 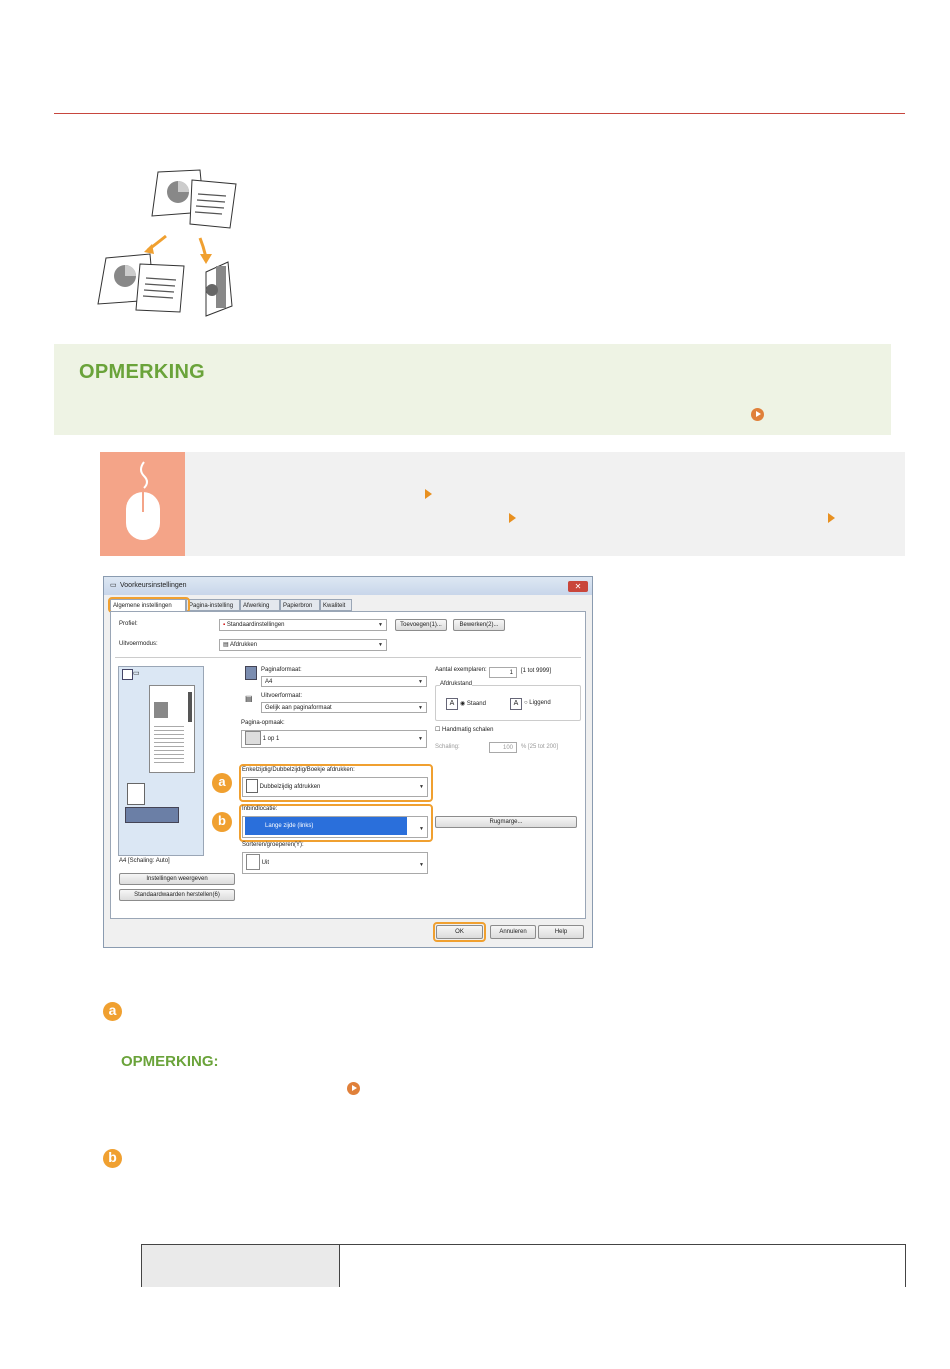 What do you see at coordinates (513, 932) in the screenshot?
I see `cancel-button: Annuleren` at bounding box center [513, 932].